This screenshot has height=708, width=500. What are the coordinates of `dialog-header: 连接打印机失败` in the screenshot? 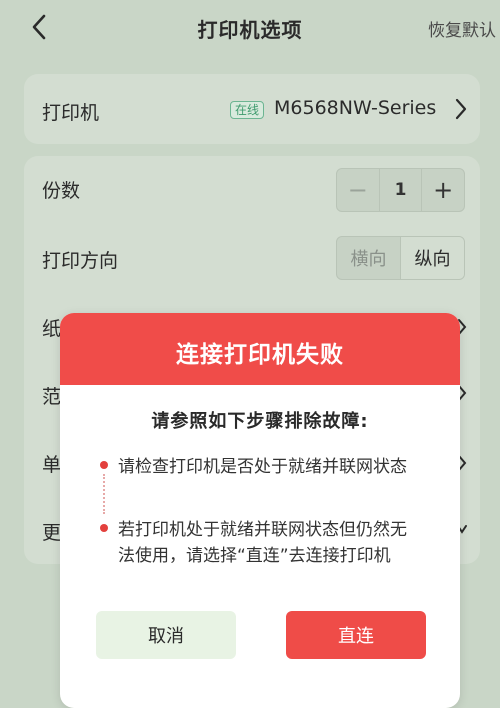 It's located at (260, 349).